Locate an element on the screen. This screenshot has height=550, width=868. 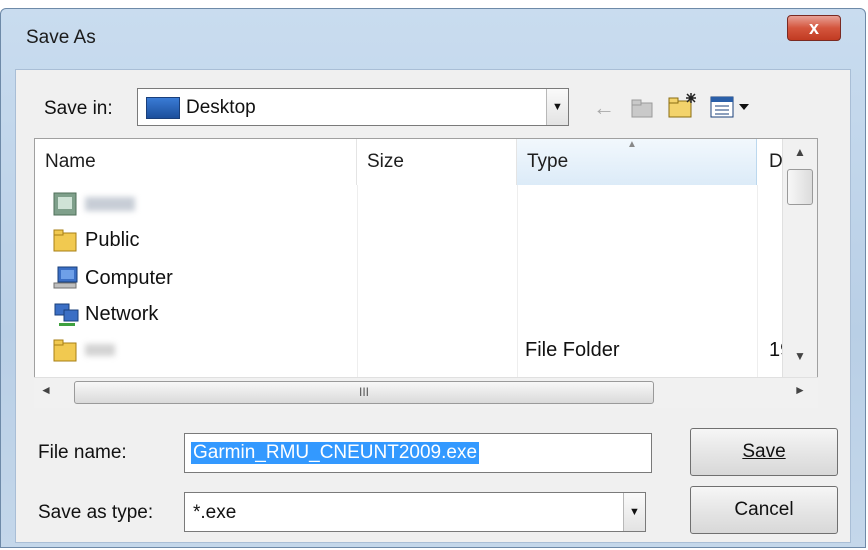
scroll-left-icon: ◄ is located at coordinates (46, 390).